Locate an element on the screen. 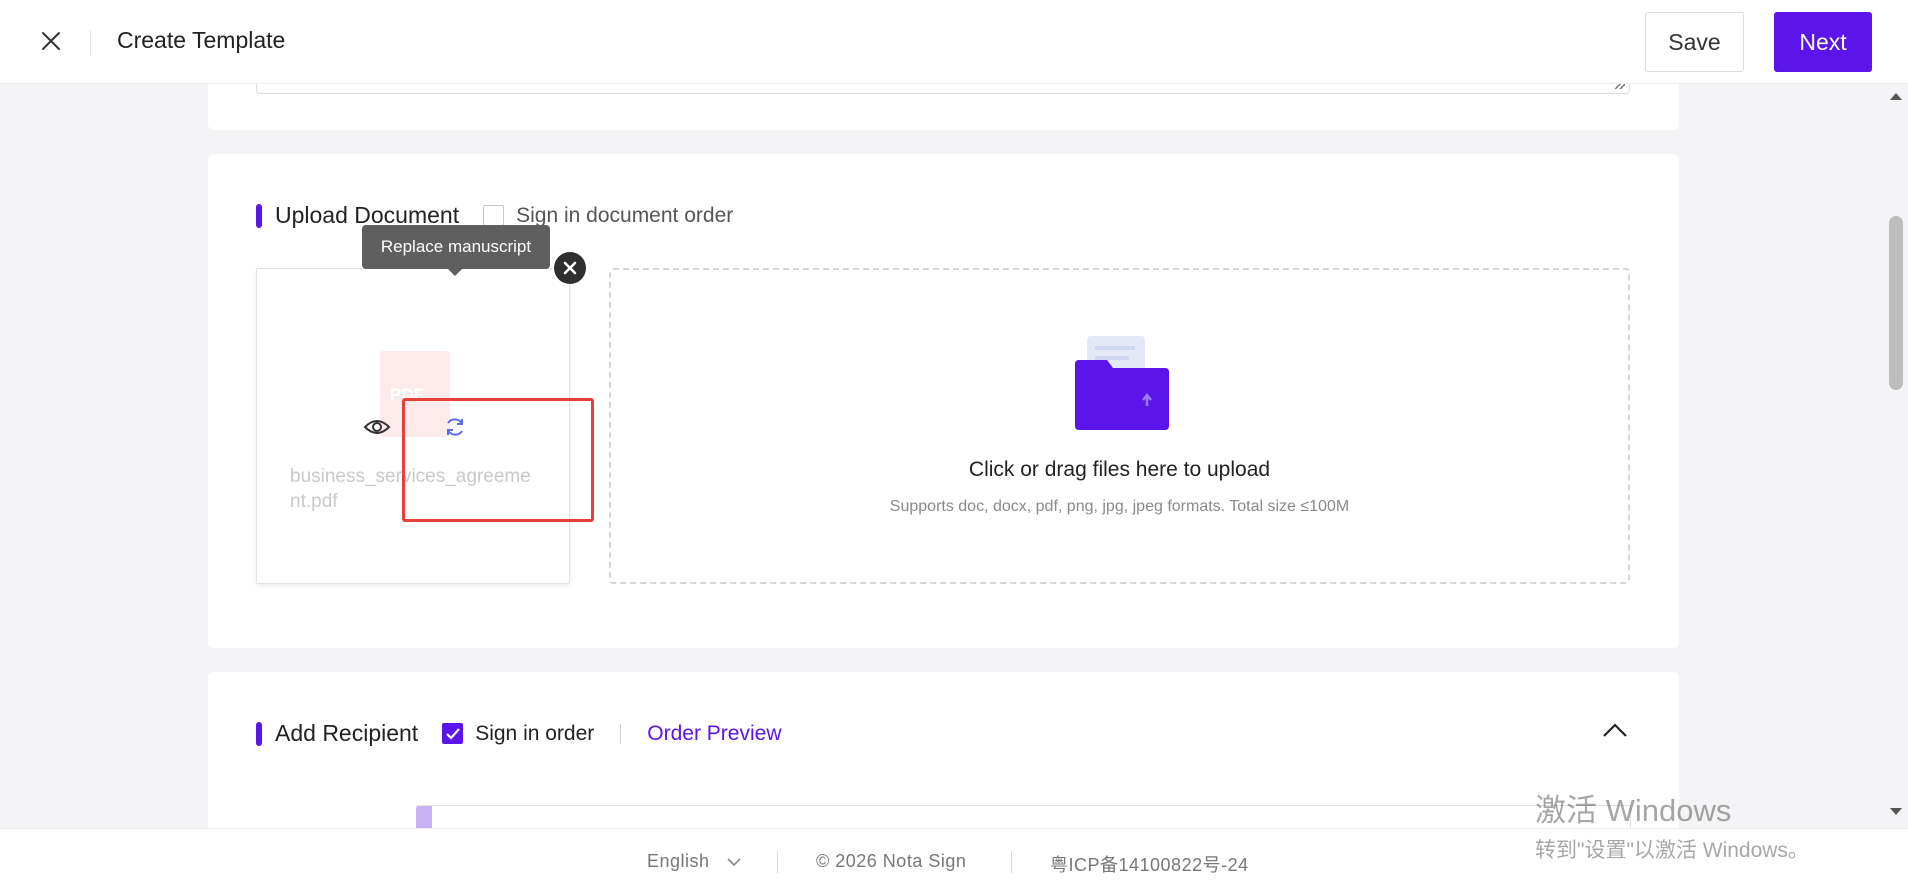 Image resolution: width=1908 pixels, height=894 pixels. chevron-up-icon is located at coordinates (1615, 730).